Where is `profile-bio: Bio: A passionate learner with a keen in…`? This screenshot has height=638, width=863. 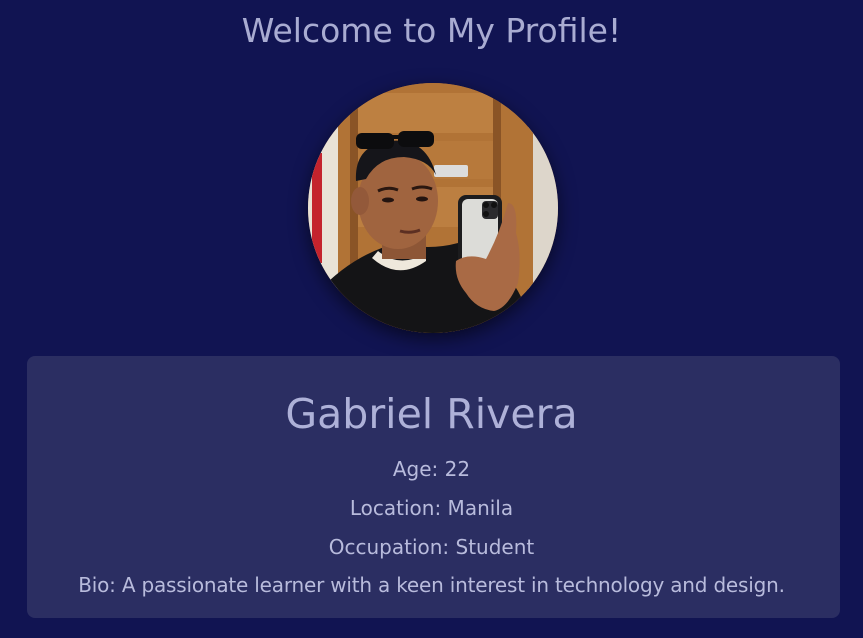 profile-bio: Bio: A passionate learner with a keen in… is located at coordinates (431, 585).